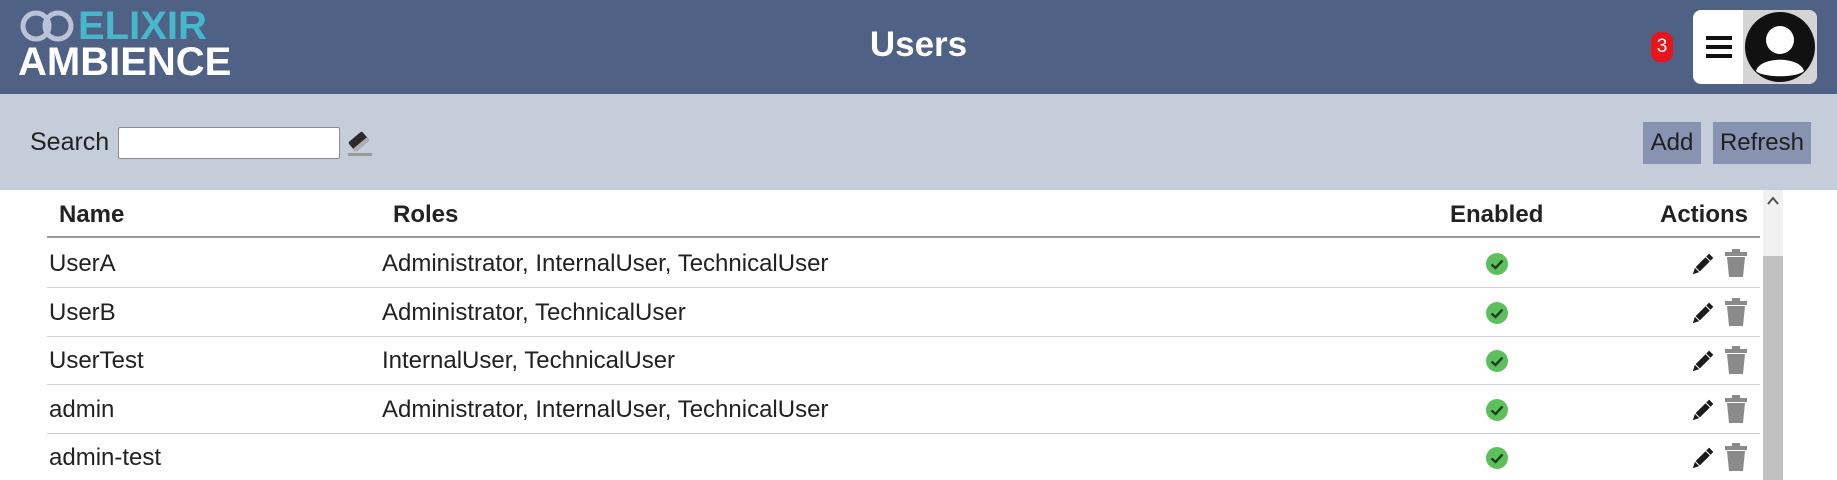  What do you see at coordinates (918, 44) in the screenshot?
I see `page-title: Users` at bounding box center [918, 44].